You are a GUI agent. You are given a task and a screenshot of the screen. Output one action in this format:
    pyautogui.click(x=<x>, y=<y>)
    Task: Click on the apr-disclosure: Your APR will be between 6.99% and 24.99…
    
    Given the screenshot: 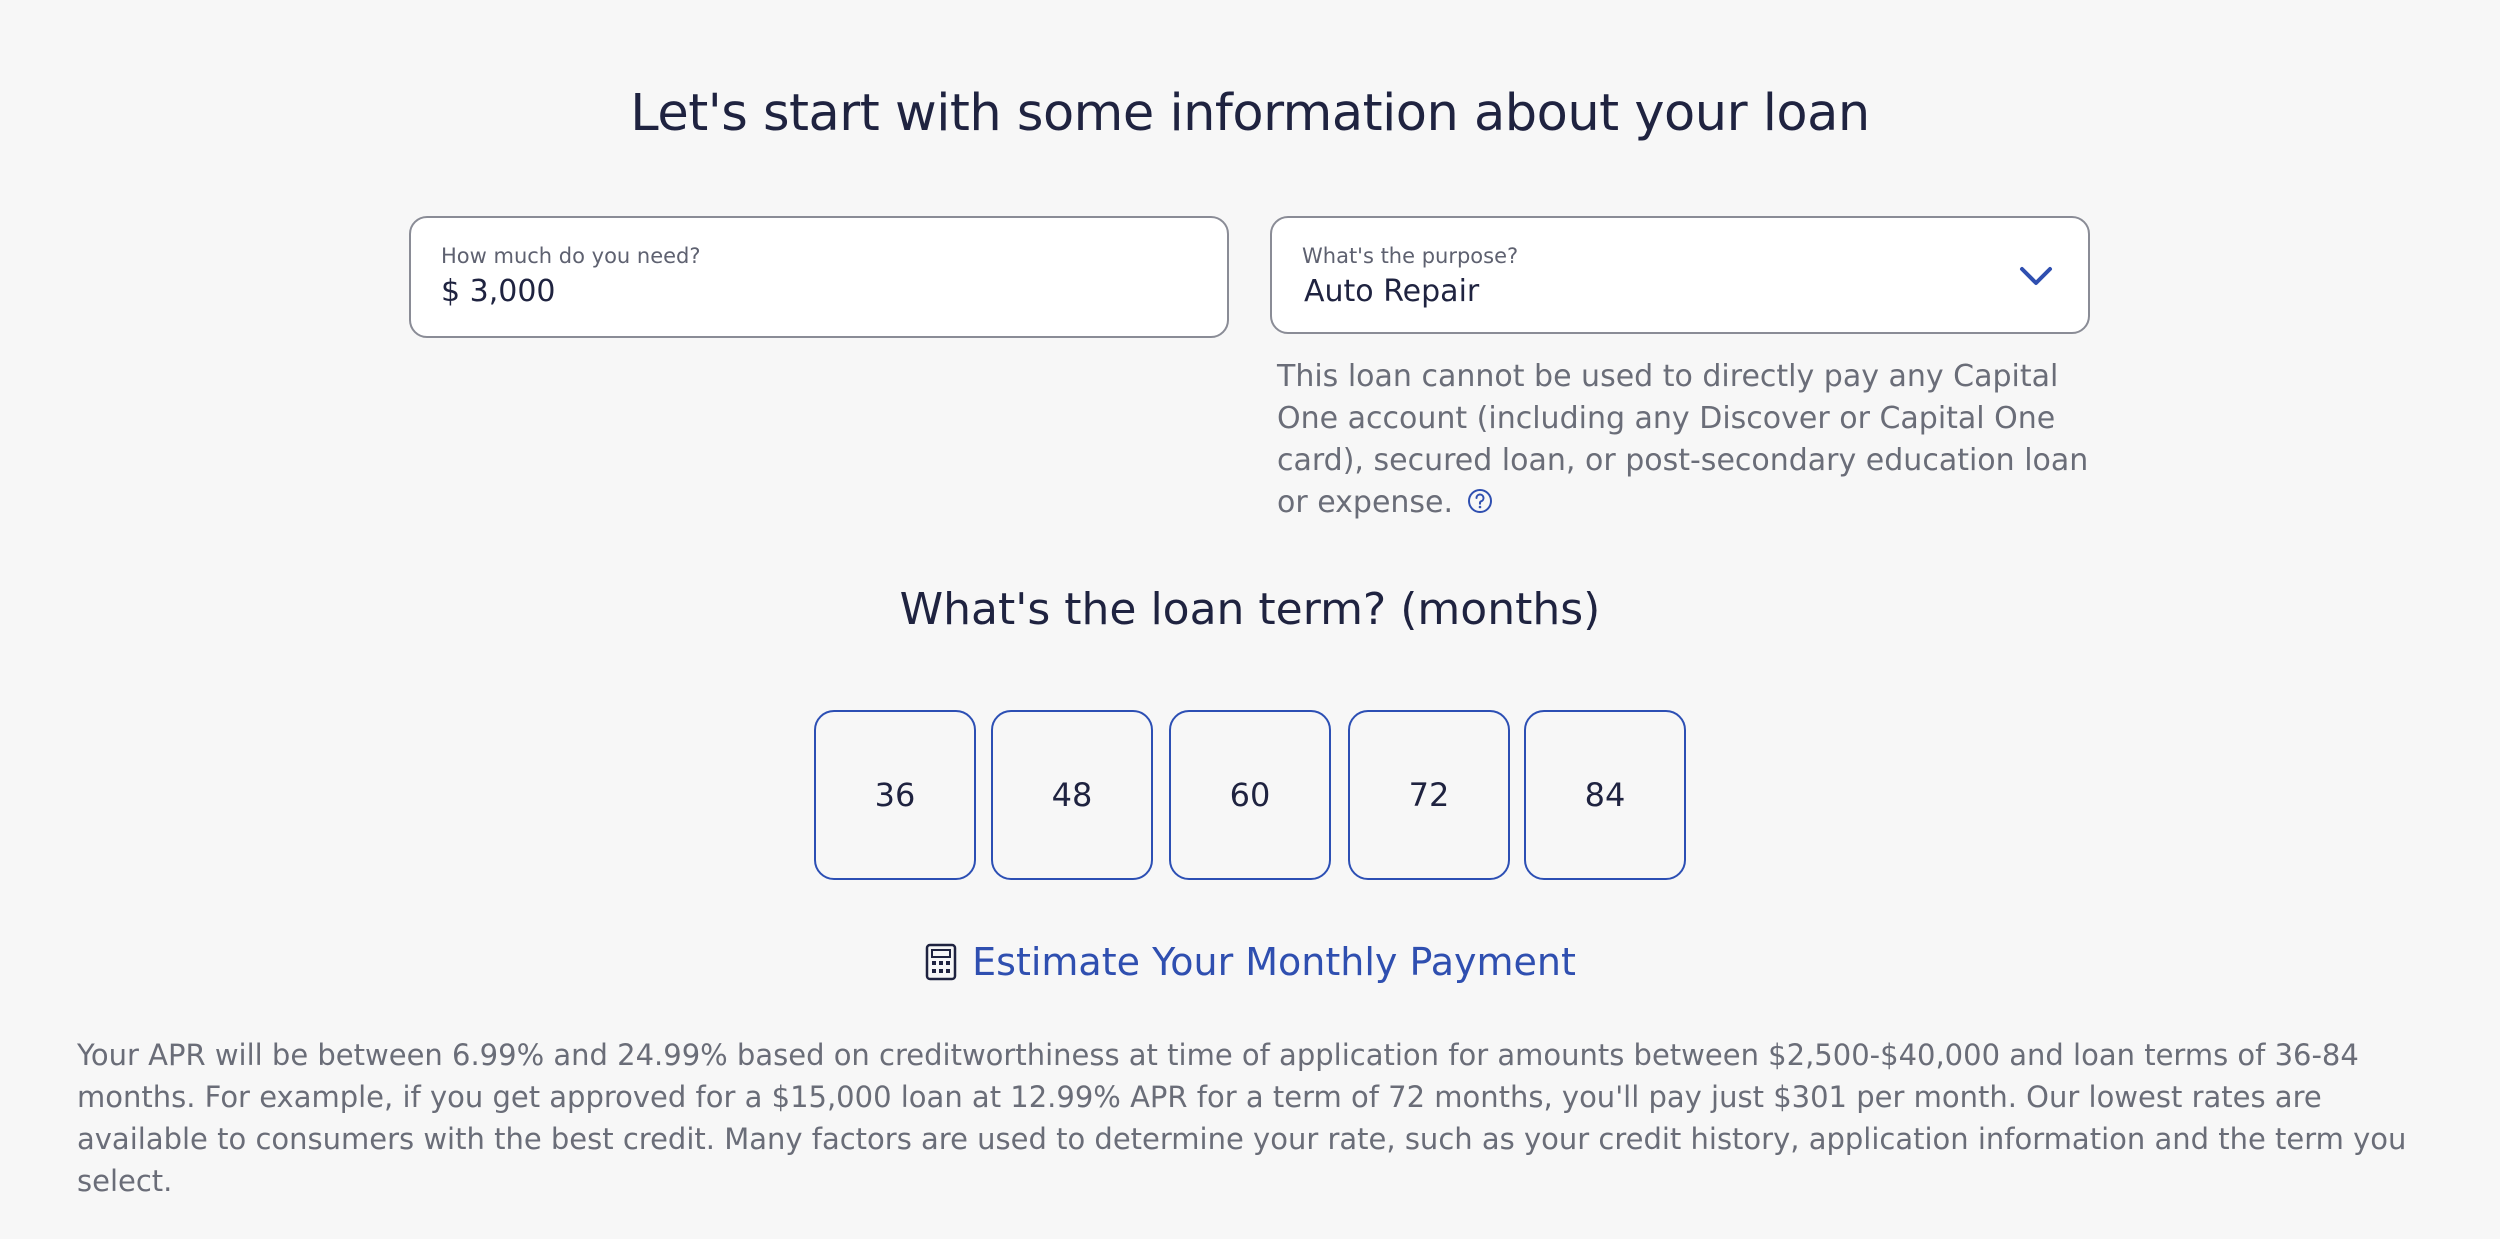 What is the action you would take?
    pyautogui.click(x=1242, y=1118)
    